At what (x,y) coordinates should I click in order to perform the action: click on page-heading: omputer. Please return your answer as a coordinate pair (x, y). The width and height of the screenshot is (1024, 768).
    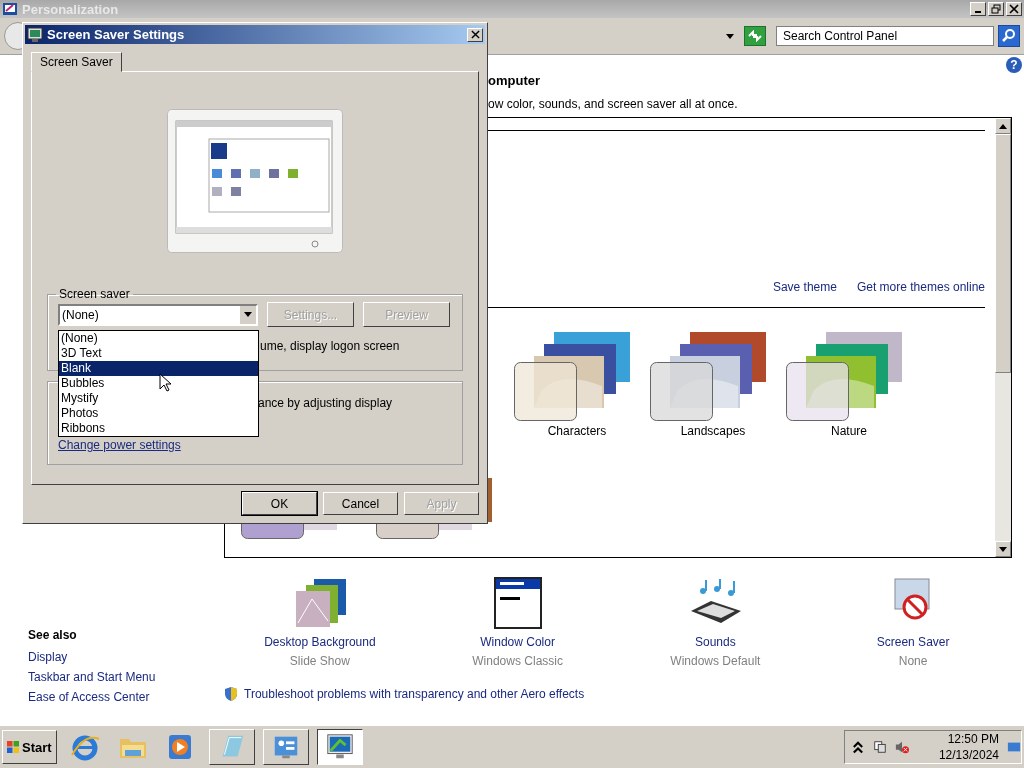
    Looking at the image, I should click on (514, 80).